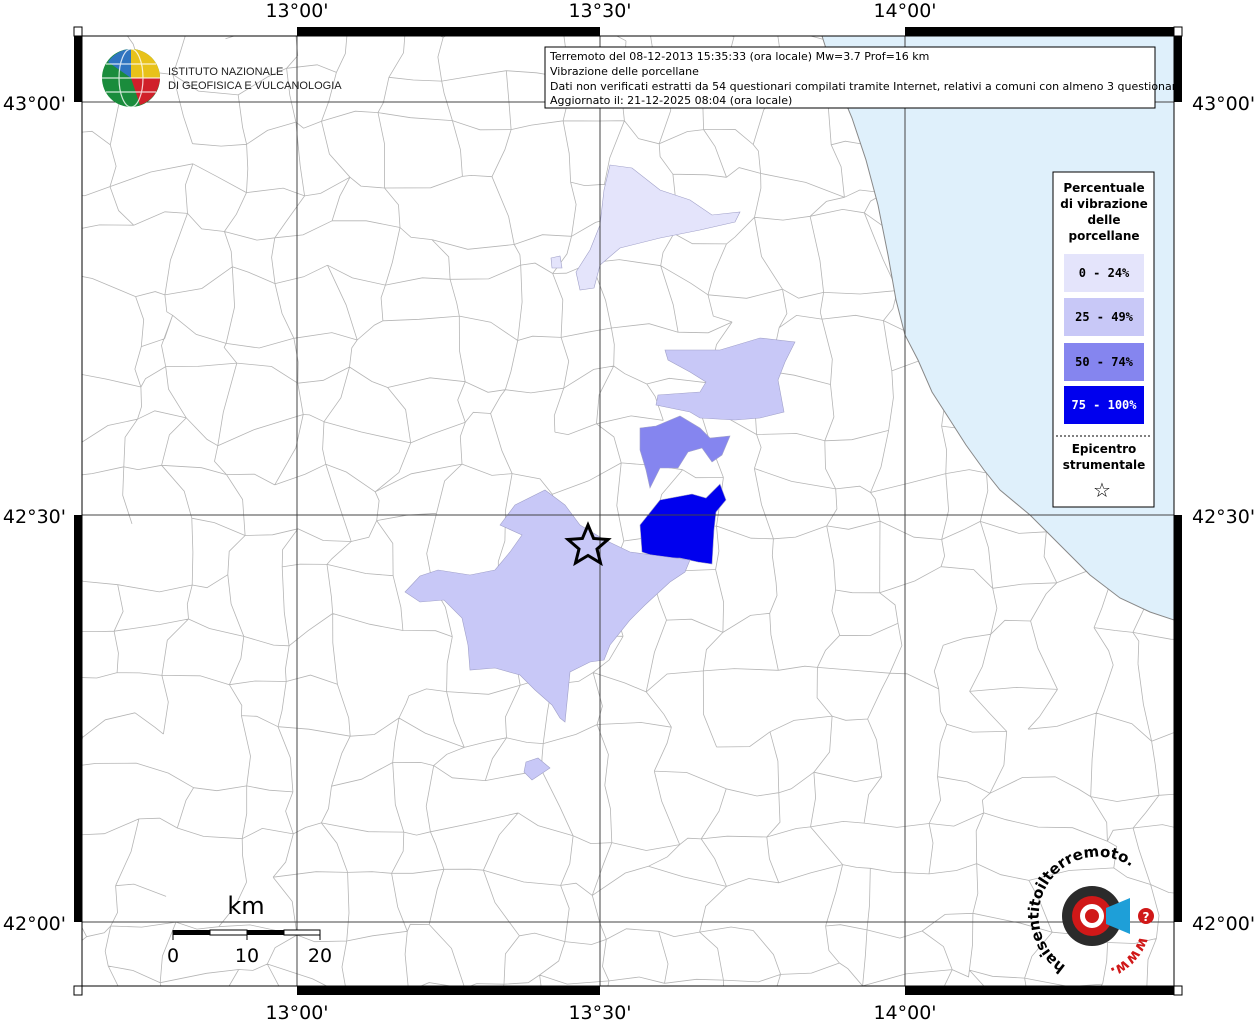  Describe the element at coordinates (320, 956) in the screenshot. I see `scale-tick-20: 20` at that location.